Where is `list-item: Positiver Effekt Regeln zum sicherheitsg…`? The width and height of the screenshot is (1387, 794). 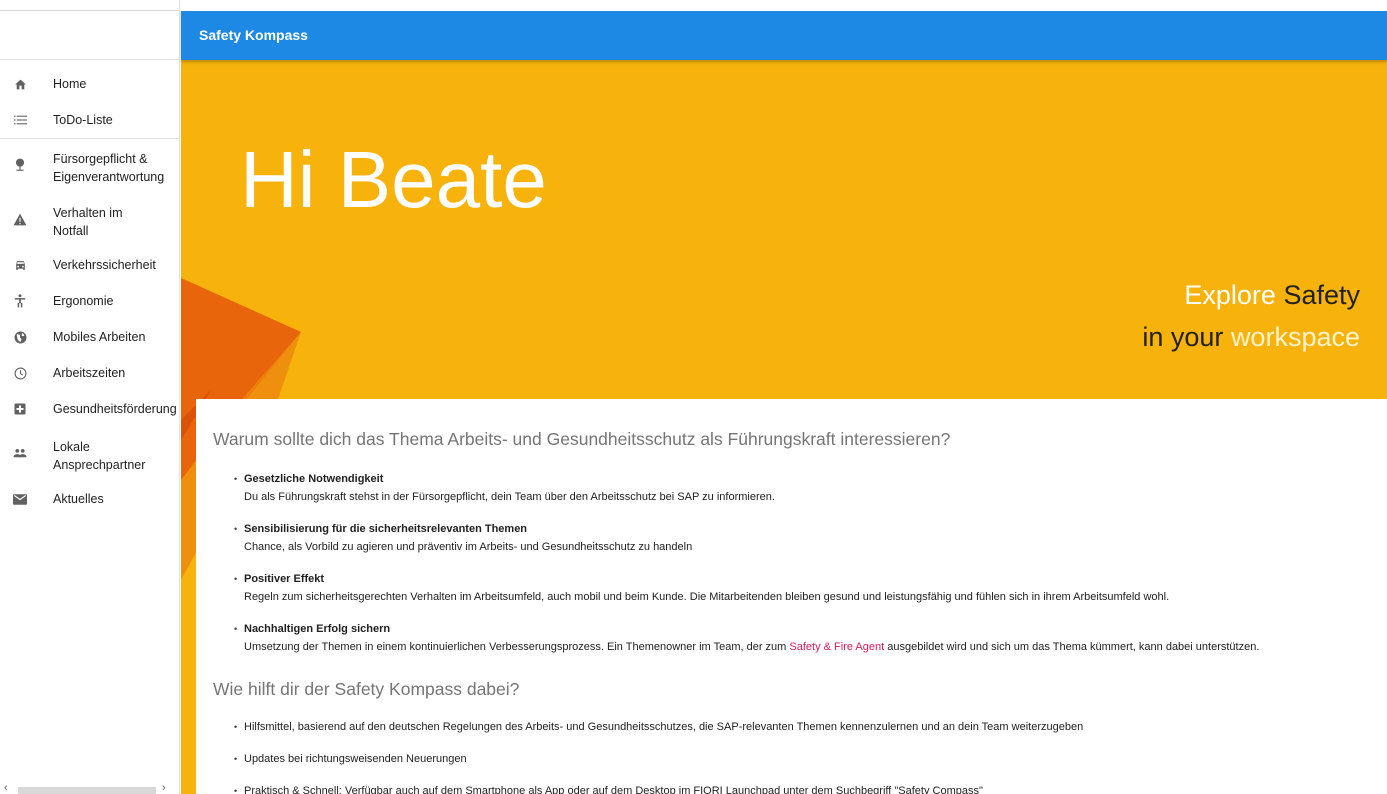 list-item: Positiver Effekt Regeln zum sicherheitsg… is located at coordinates (809, 588).